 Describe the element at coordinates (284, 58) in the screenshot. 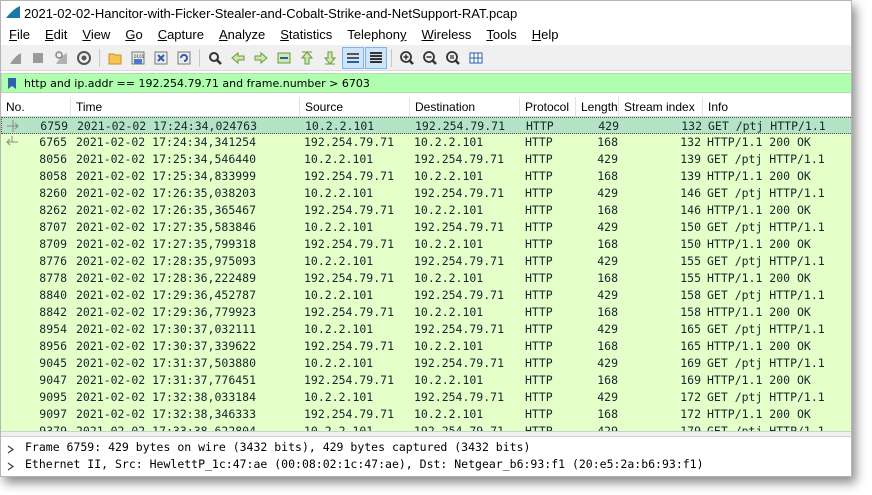

I see `go-to-packet-icon` at that location.